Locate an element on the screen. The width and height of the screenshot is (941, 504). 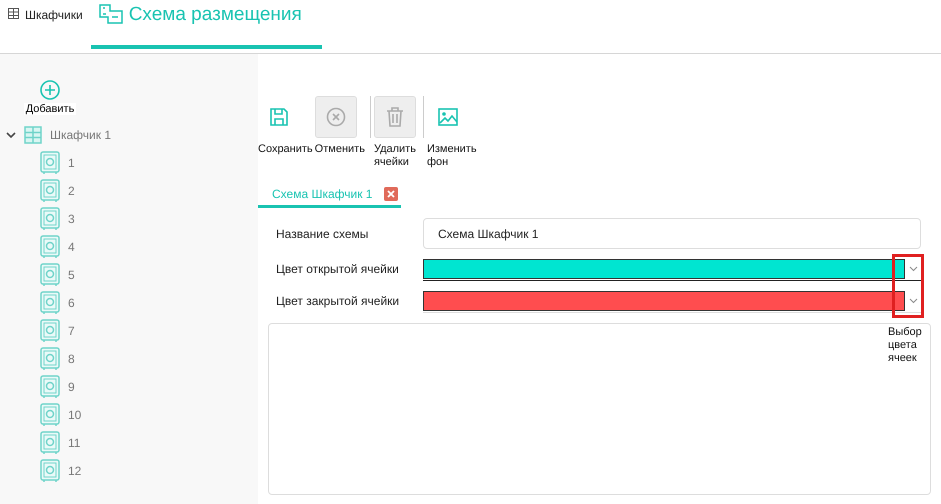
toolbar-button: Сохранить is located at coordinates (286, 126).